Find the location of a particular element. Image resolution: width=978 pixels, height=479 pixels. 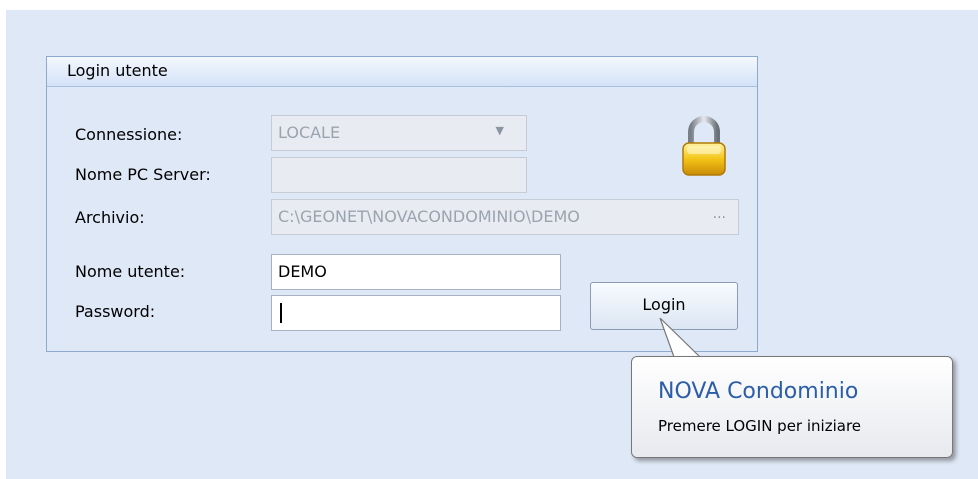

chevron-down-icon: ▼ is located at coordinates (500, 130).